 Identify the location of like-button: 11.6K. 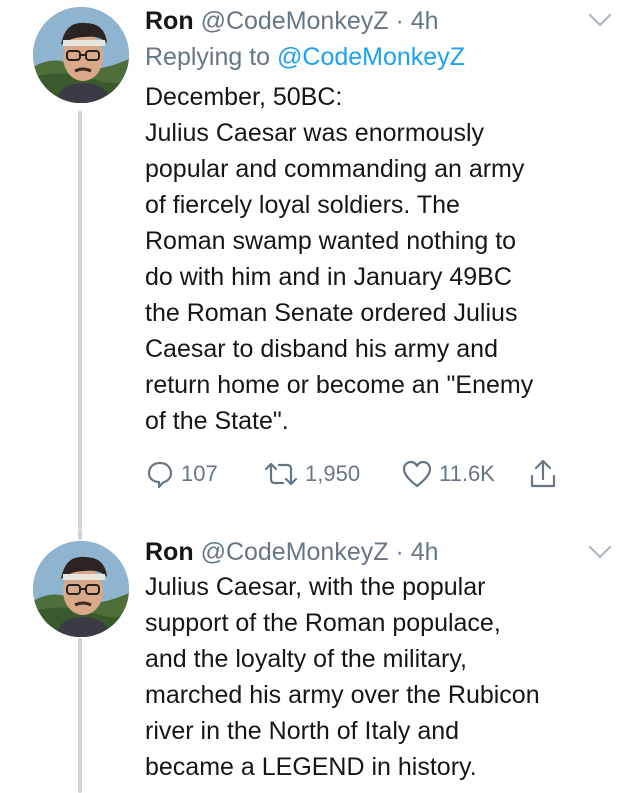
(448, 474).